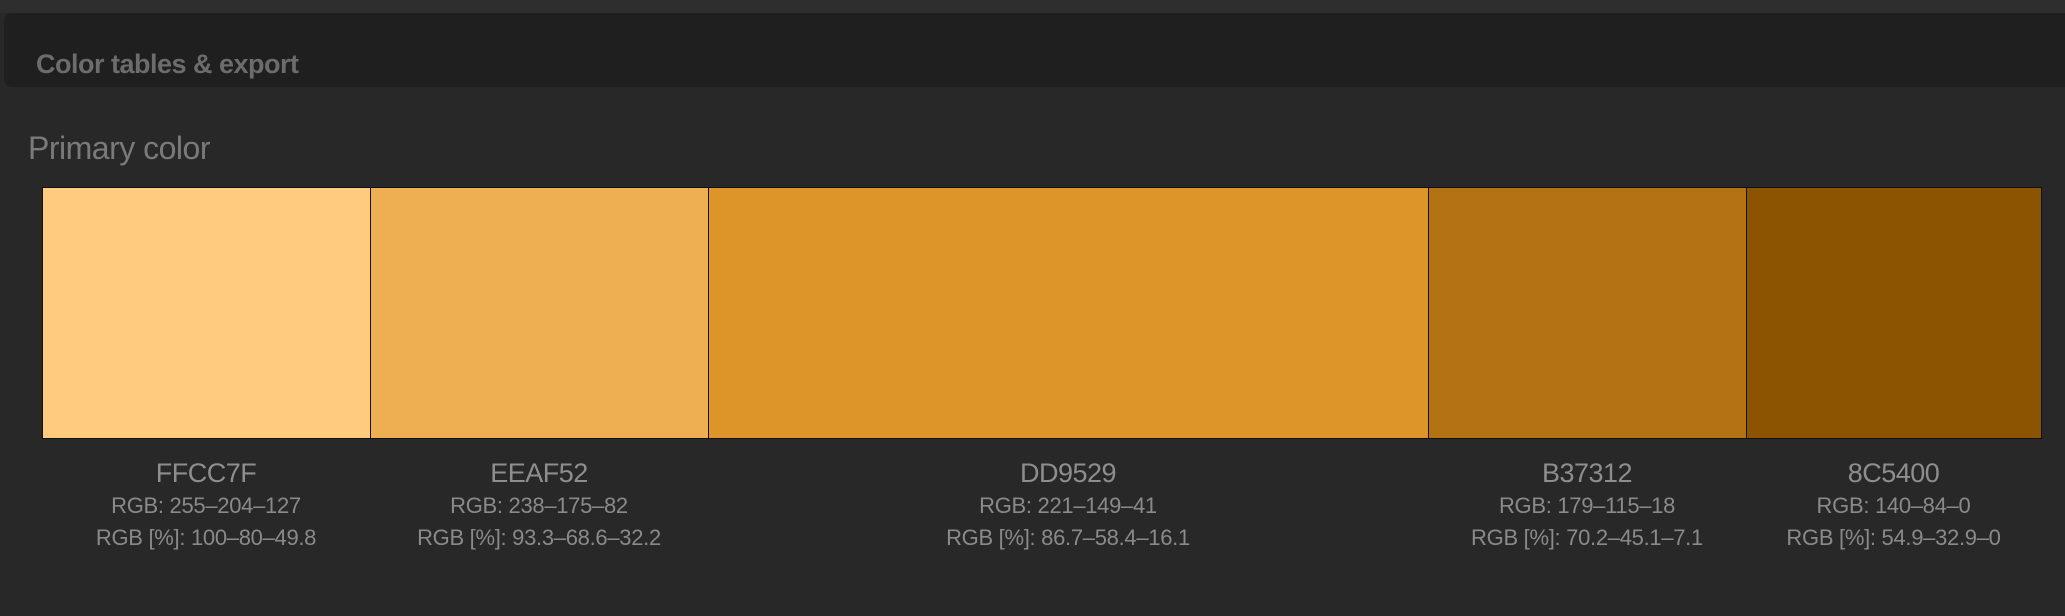 This screenshot has height=616, width=2065. I want to click on rgb-value: RGB: 221–149–41, so click(1068, 505).